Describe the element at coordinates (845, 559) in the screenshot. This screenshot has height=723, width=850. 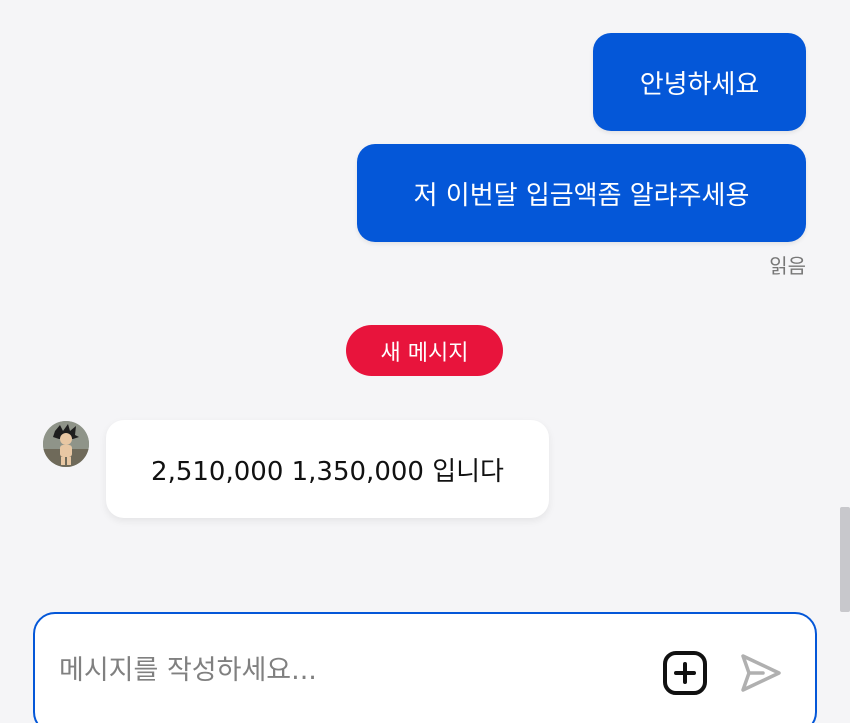
I see `scrollbar-thumb` at that location.